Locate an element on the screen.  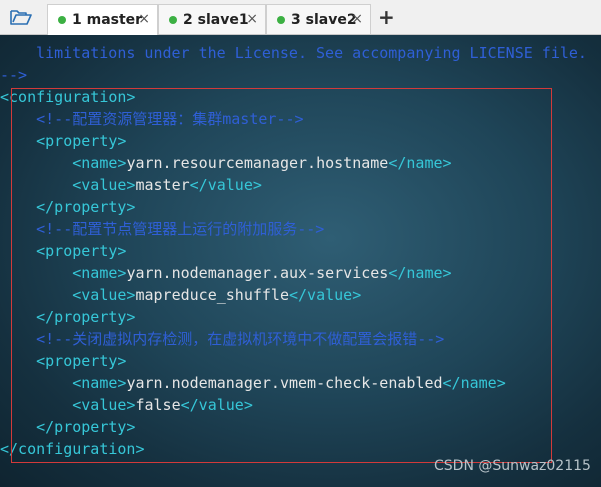
tab-label: 3 slave2 is located at coordinates (324, 19).